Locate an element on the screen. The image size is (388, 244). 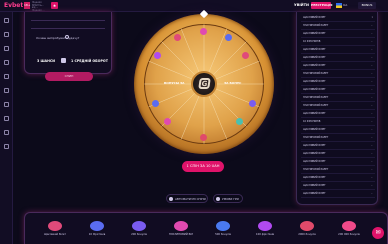
prize-label: Щасливий білет is located at coordinates (54, 234).